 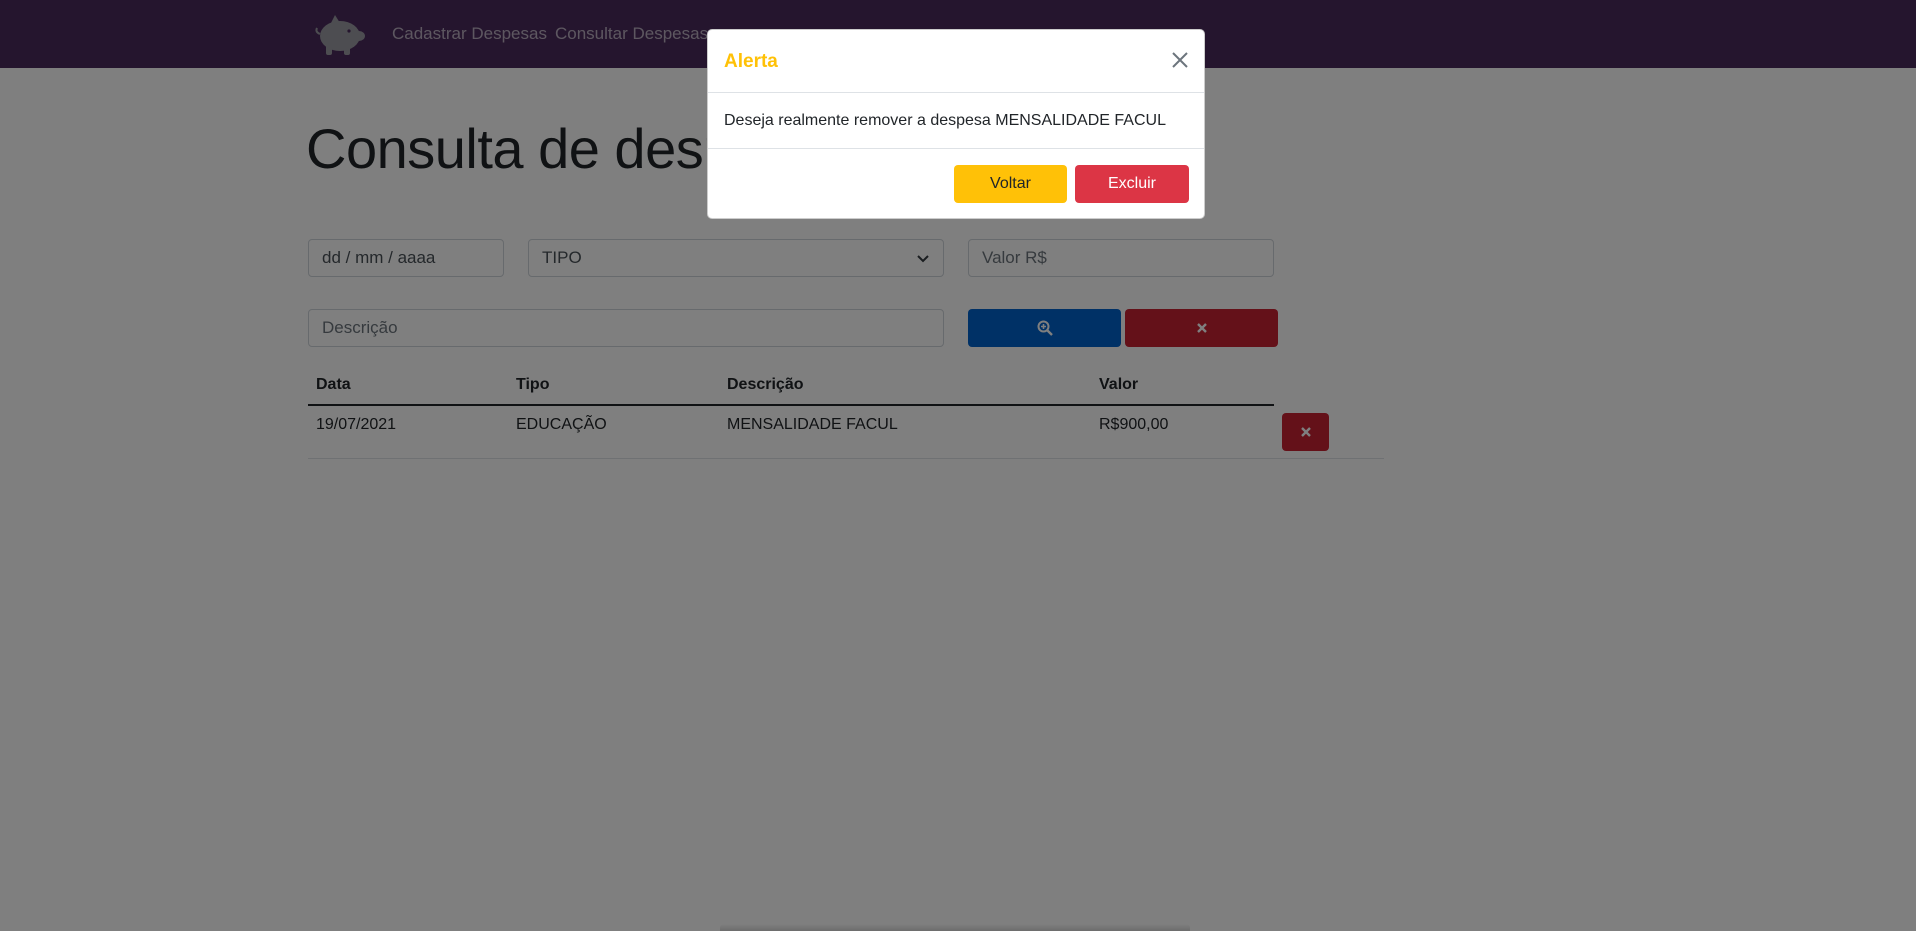 What do you see at coordinates (1180, 60) in the screenshot?
I see `close-icon` at bounding box center [1180, 60].